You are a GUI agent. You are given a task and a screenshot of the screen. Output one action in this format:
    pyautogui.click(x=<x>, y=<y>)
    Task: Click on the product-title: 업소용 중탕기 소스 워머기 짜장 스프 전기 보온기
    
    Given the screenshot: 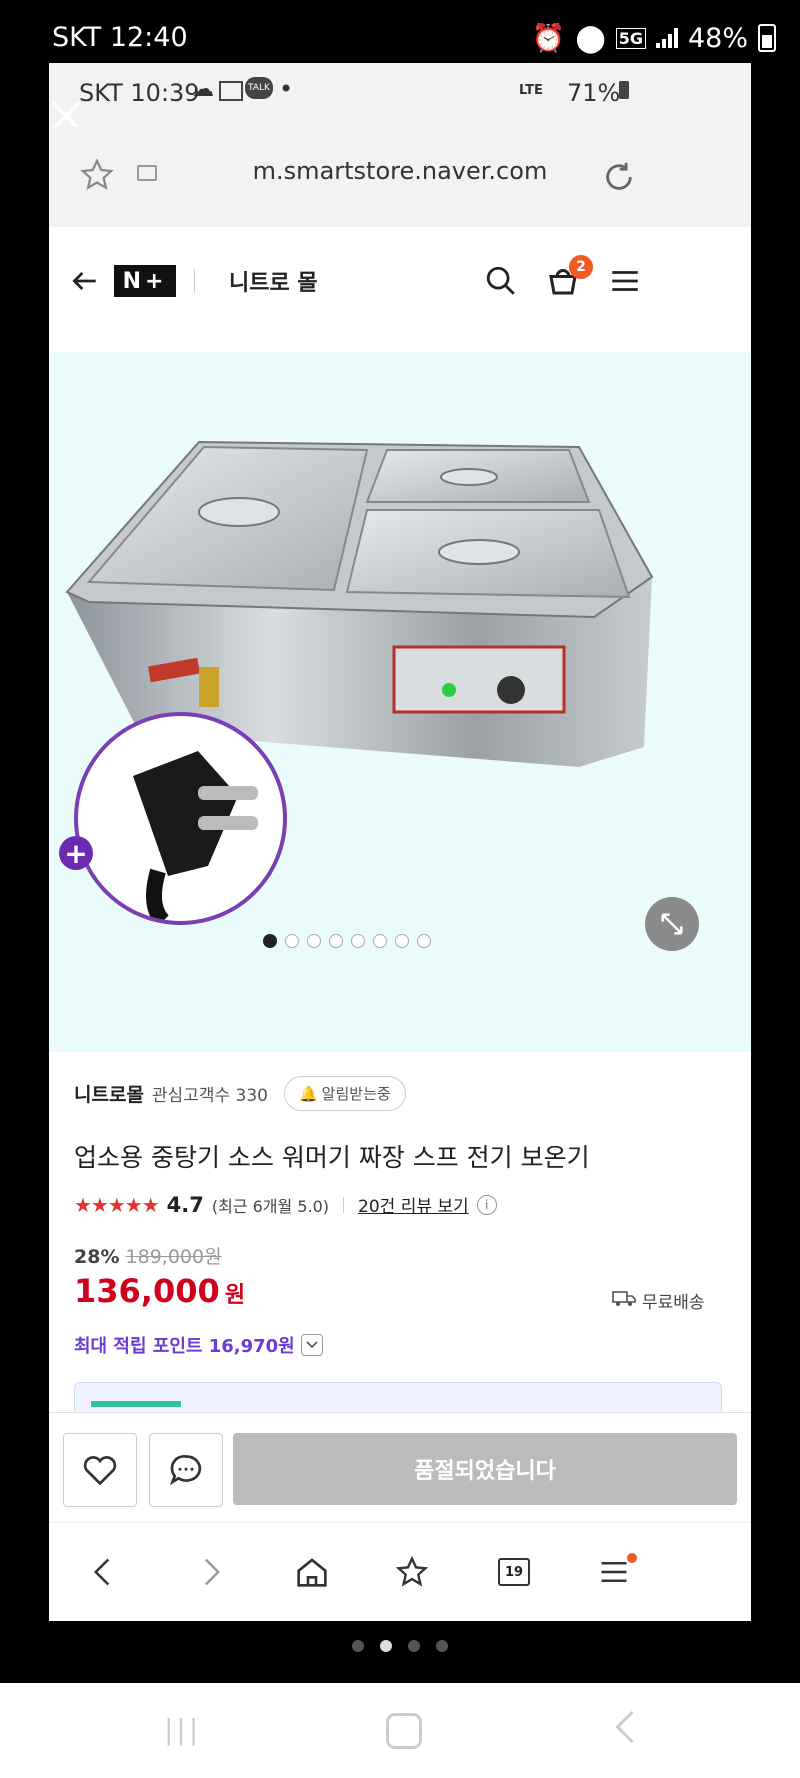 What is the action you would take?
    pyautogui.click(x=332, y=1157)
    